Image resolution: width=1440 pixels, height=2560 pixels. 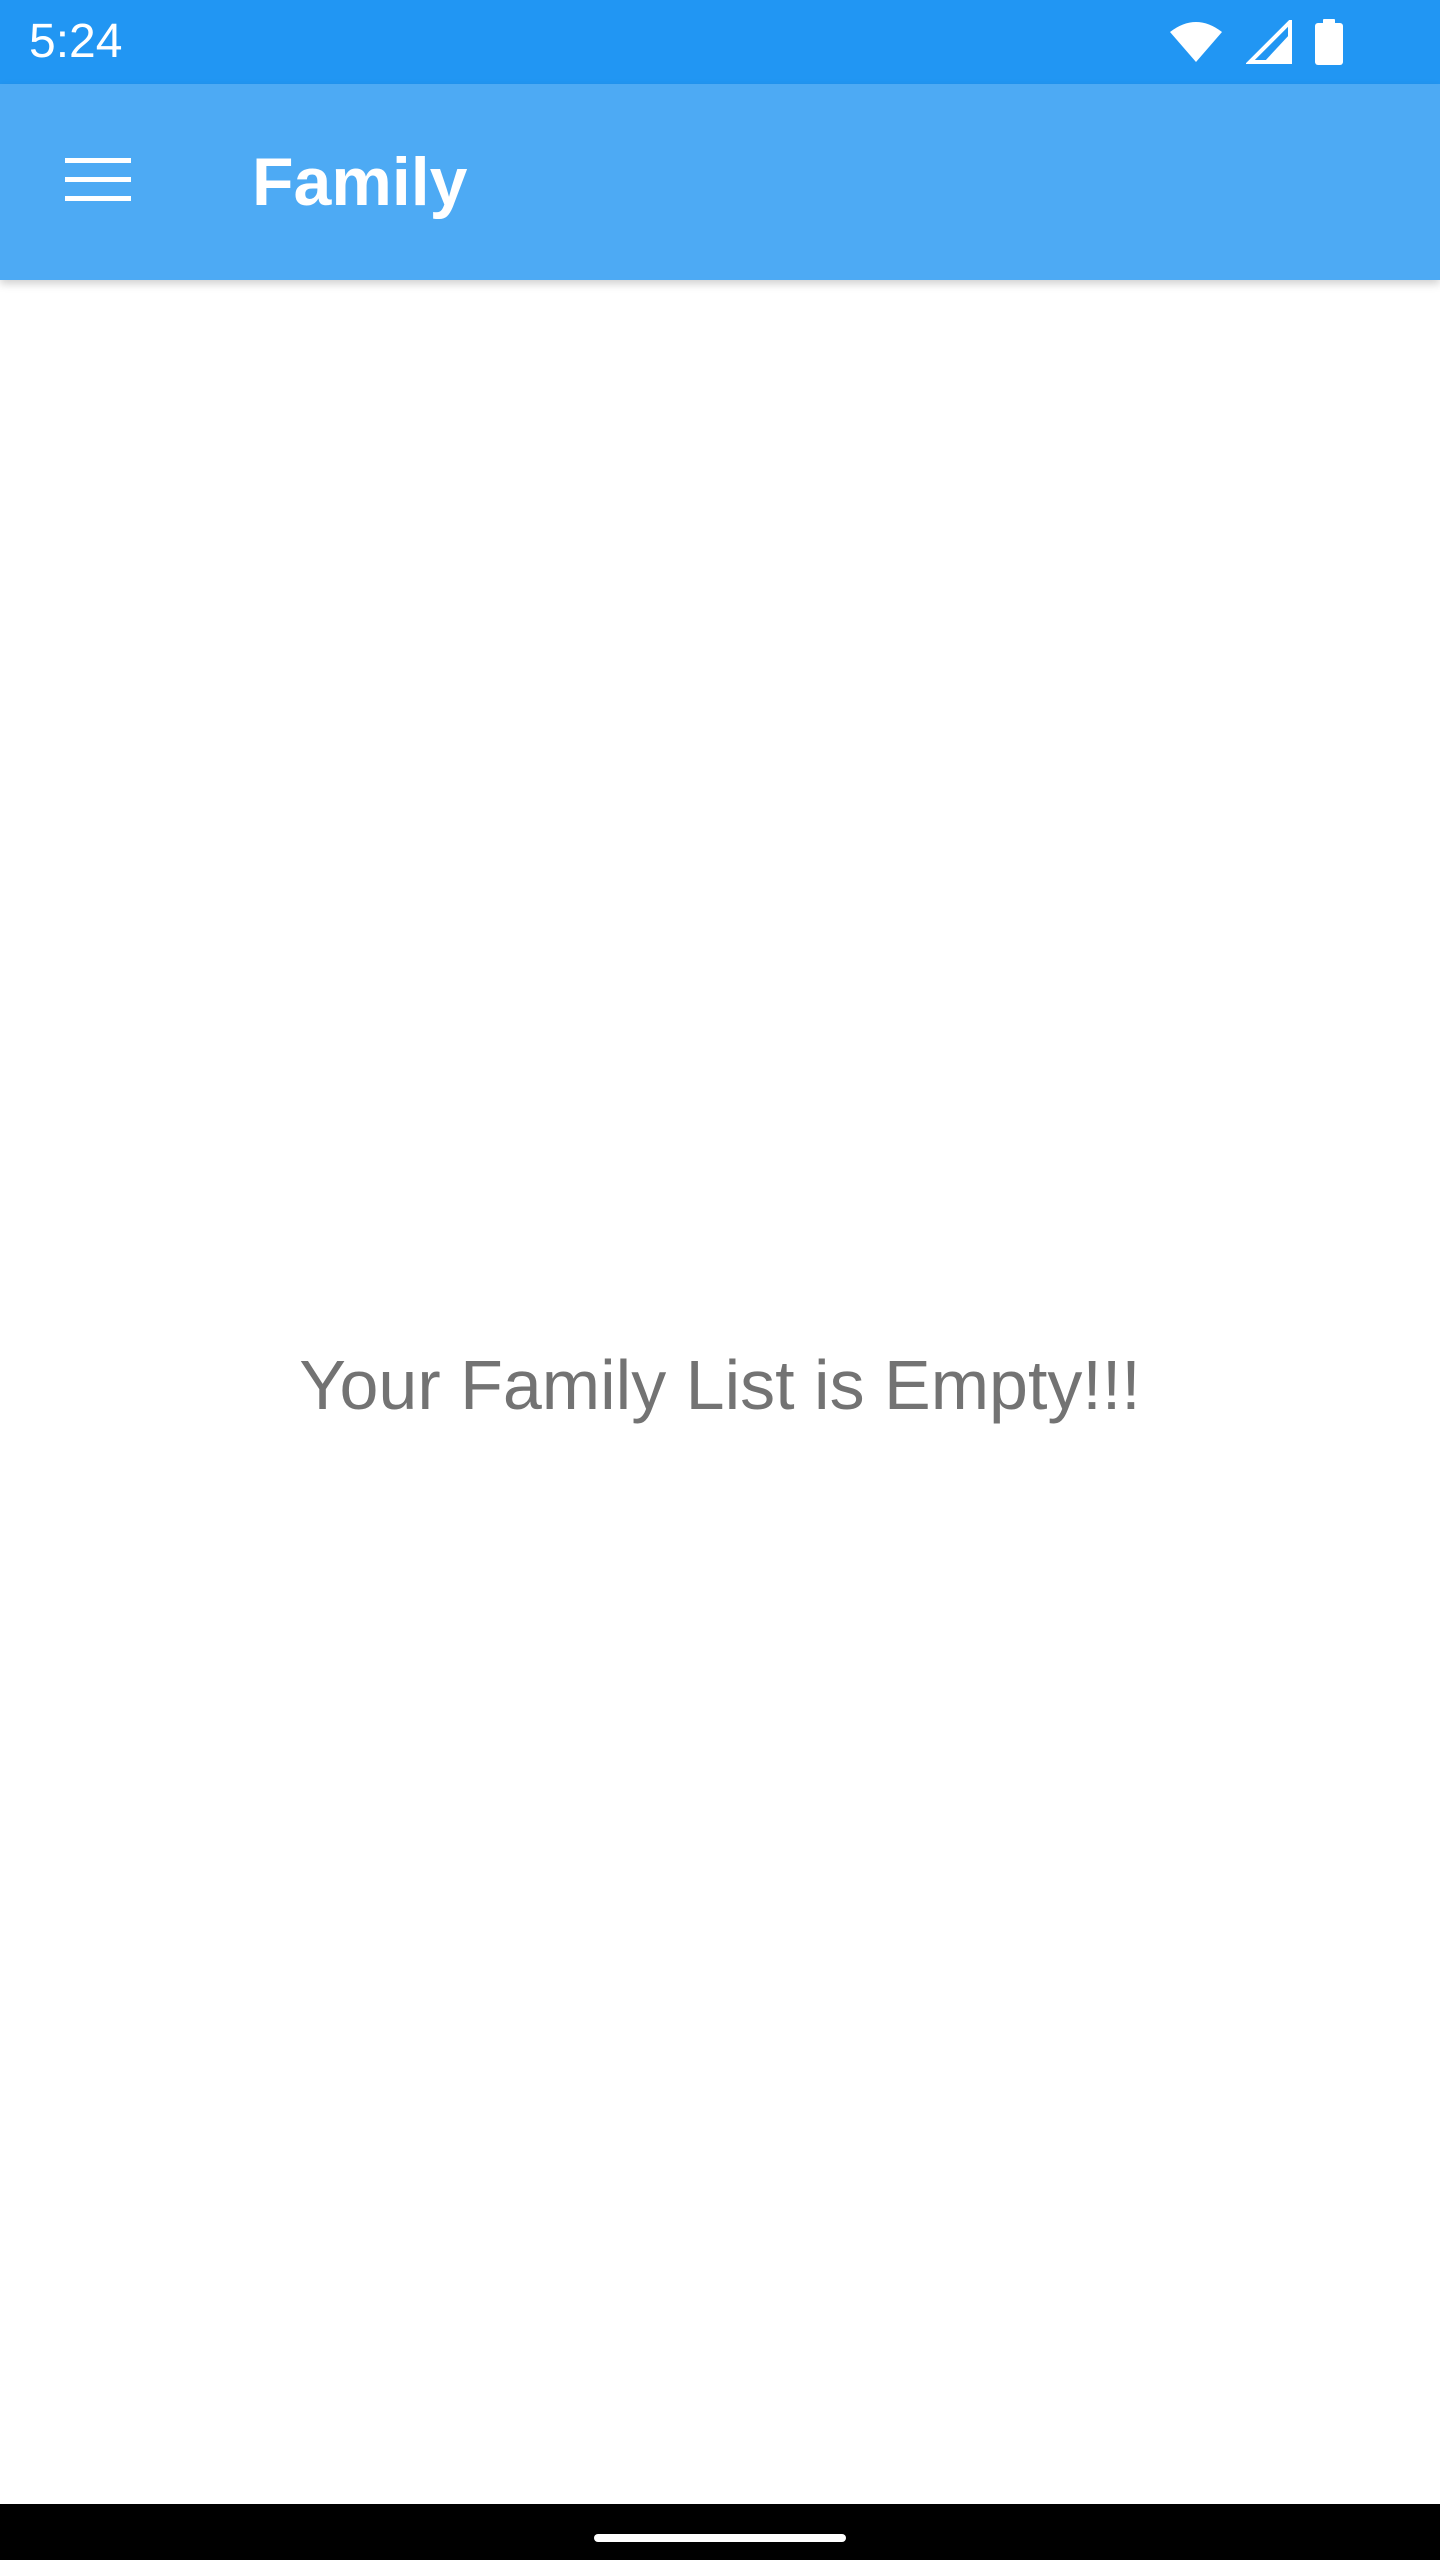 What do you see at coordinates (76, 41) in the screenshot?
I see `status-time: 5:24` at bounding box center [76, 41].